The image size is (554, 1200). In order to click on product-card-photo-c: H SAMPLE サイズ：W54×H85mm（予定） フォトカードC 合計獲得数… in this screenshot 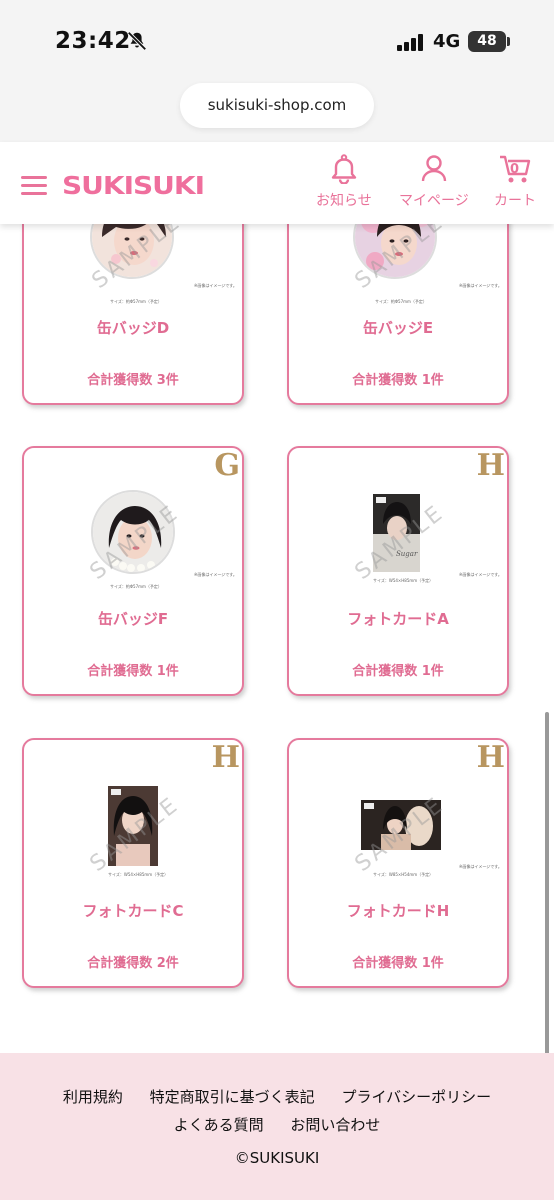, I will do `click(133, 863)`.